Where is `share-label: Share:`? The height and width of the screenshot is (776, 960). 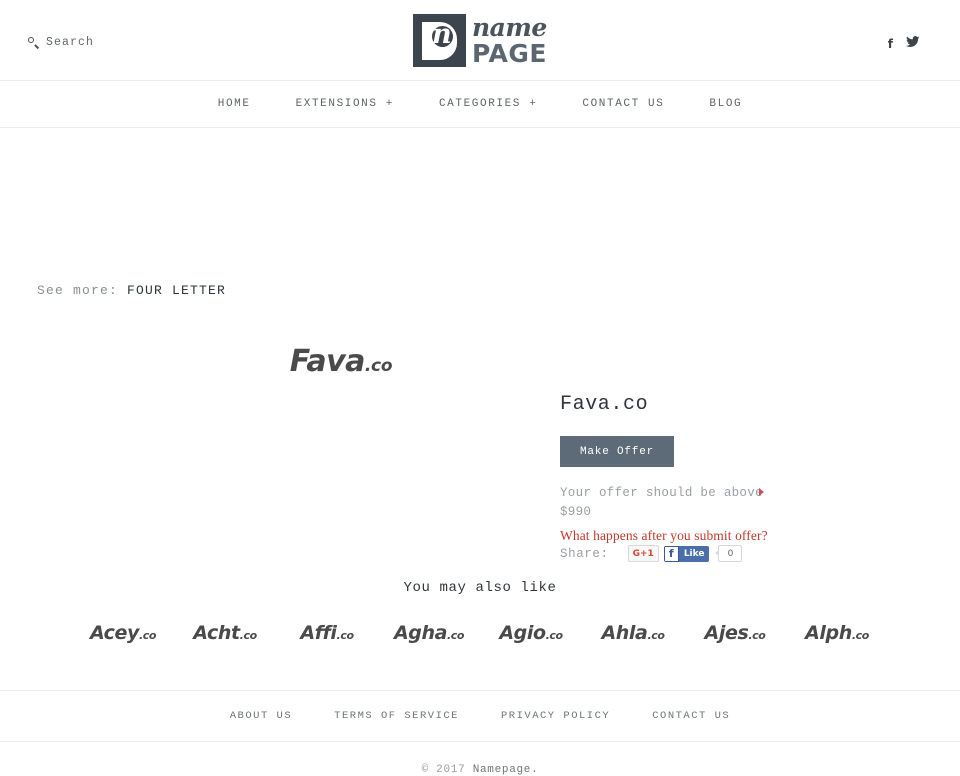 share-label: Share: is located at coordinates (584, 553).